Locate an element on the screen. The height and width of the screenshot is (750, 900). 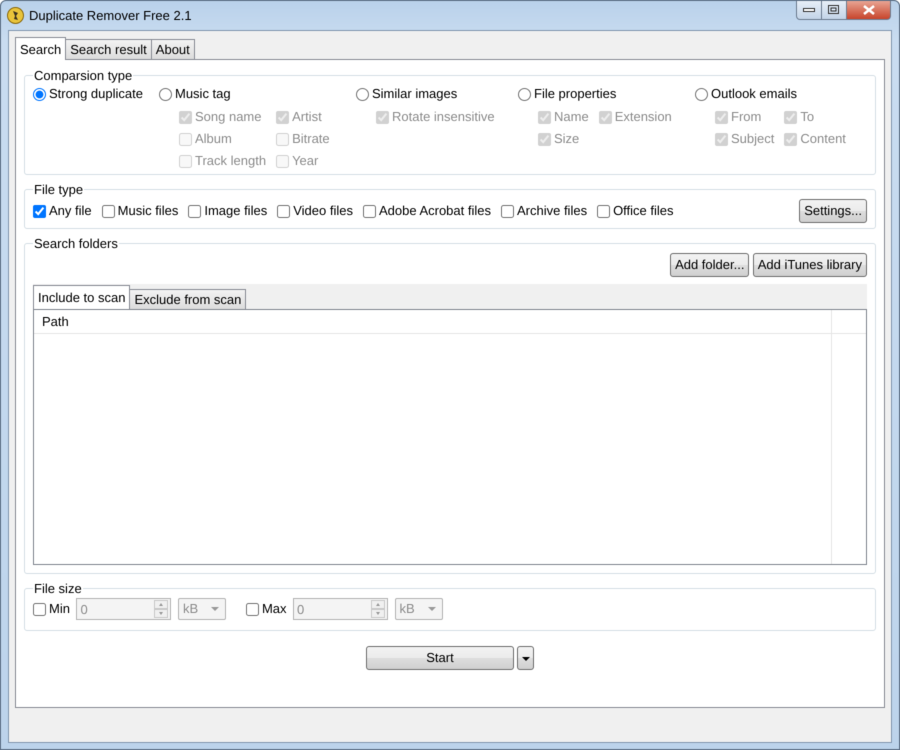
checkbox-label: Min is located at coordinates (59, 609).